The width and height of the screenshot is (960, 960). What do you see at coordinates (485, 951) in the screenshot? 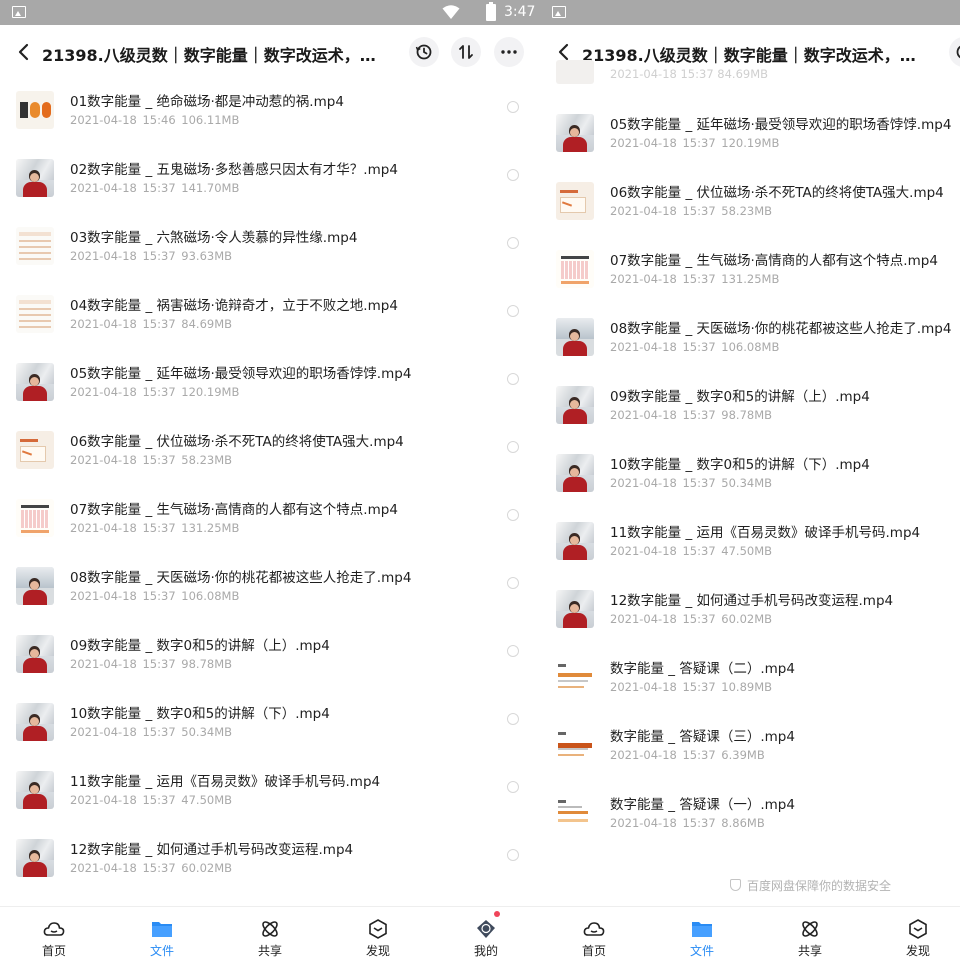
I see `nav-mine-label: 我的` at bounding box center [485, 951].